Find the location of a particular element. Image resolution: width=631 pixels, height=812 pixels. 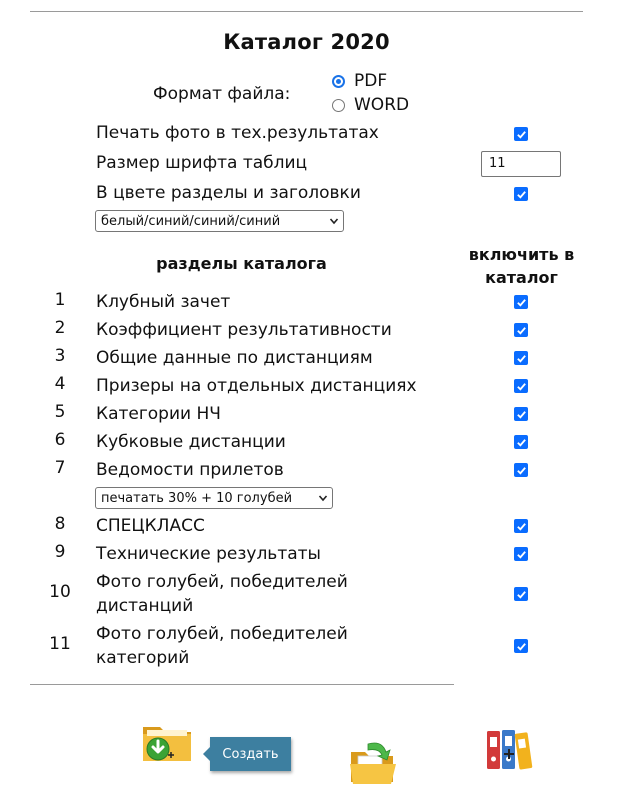

section-label-line: дистанций is located at coordinates (145, 606).